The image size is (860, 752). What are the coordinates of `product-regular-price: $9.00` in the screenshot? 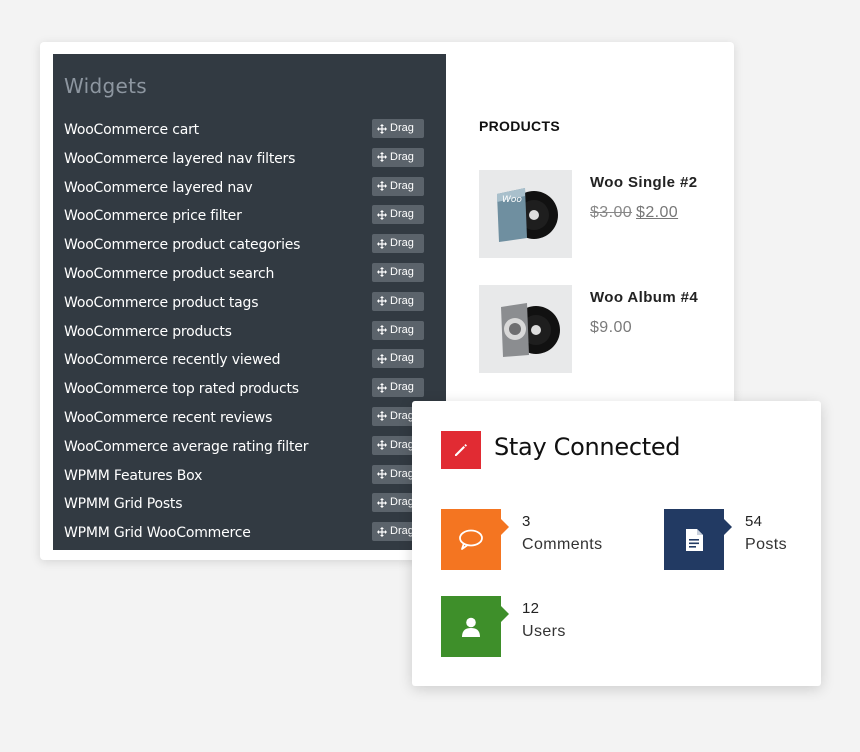 It's located at (611, 327).